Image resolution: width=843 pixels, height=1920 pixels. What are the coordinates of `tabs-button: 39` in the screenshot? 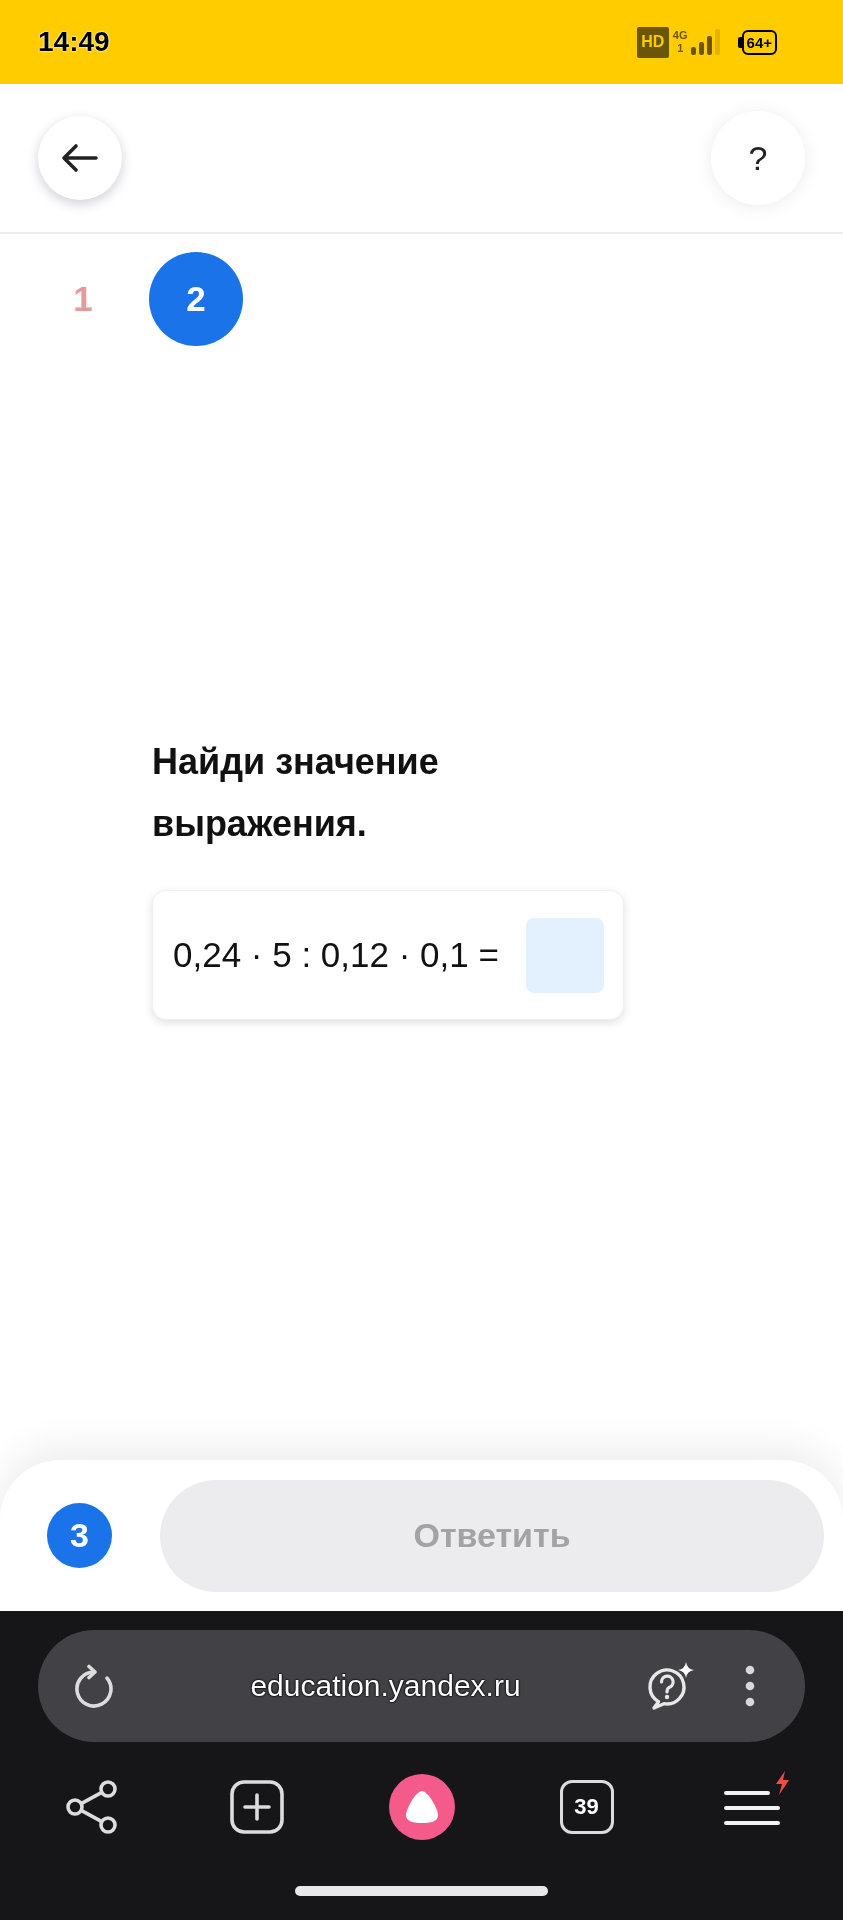 It's located at (586, 1807).